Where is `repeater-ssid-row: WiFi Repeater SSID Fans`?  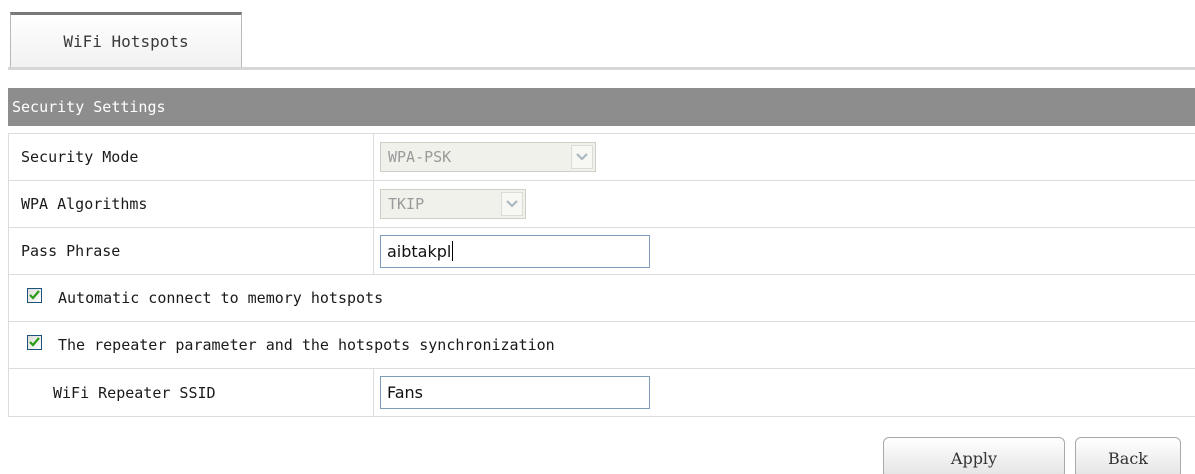 repeater-ssid-row: WiFi Repeater SSID Fans is located at coordinates (601, 393).